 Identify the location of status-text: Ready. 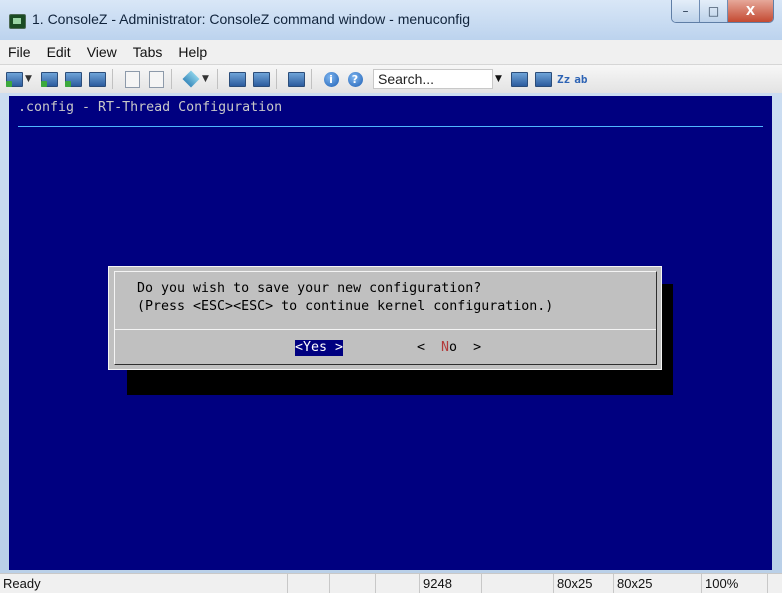
(144, 583).